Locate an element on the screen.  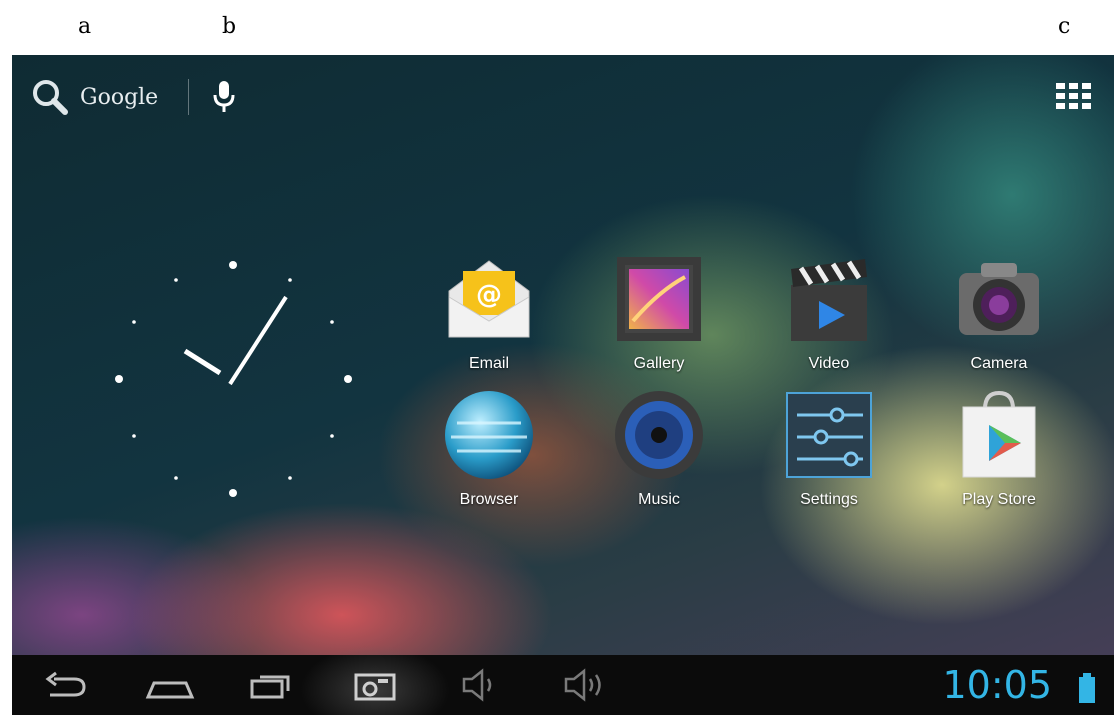
app-label: Browser is located at coordinates (489, 499).